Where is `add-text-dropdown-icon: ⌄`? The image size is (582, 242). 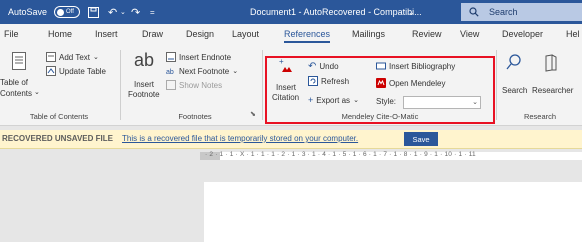 add-text-dropdown-icon: ⌄ is located at coordinates (95, 57).